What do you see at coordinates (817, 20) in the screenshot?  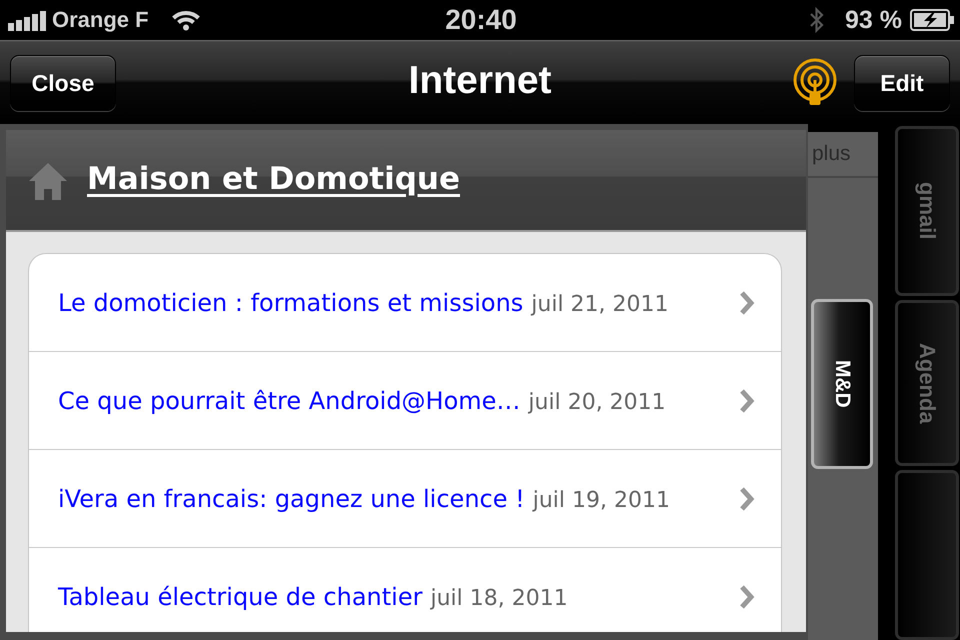 I see `bluetooth-icon` at bounding box center [817, 20].